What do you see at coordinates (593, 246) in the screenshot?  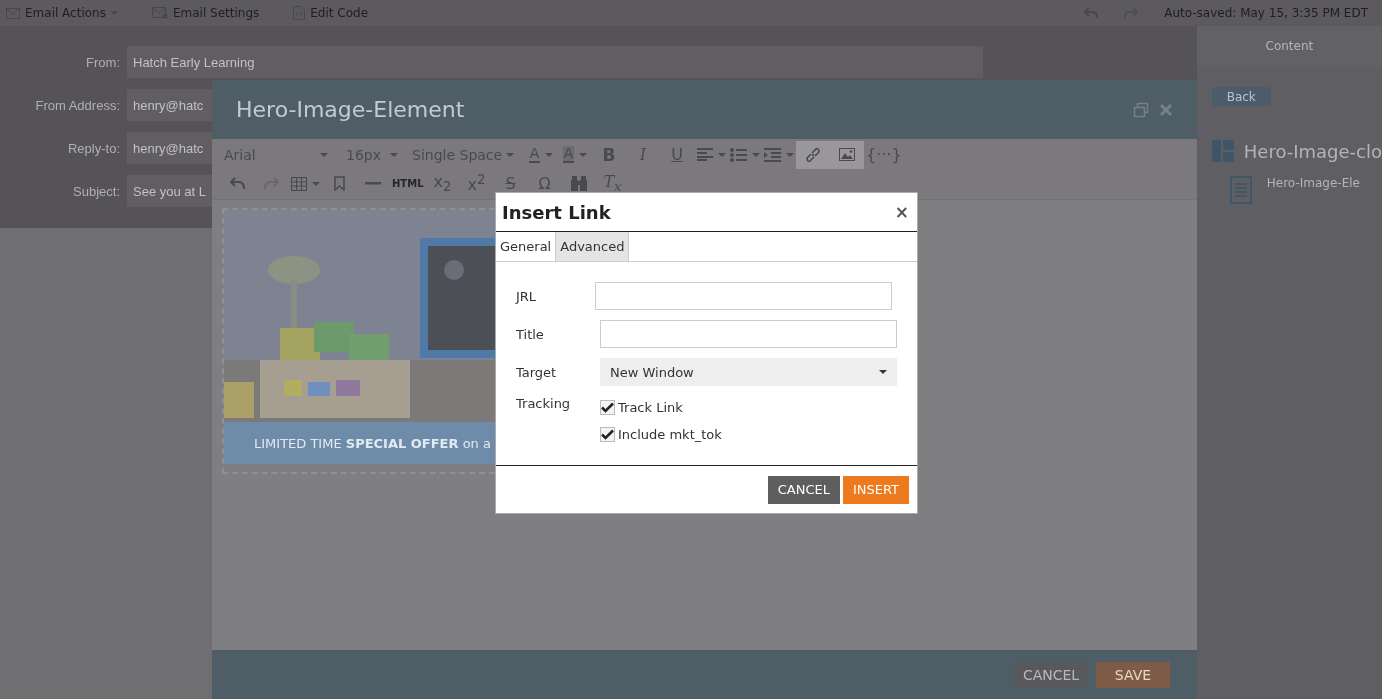 I see `tab: Advanced` at bounding box center [593, 246].